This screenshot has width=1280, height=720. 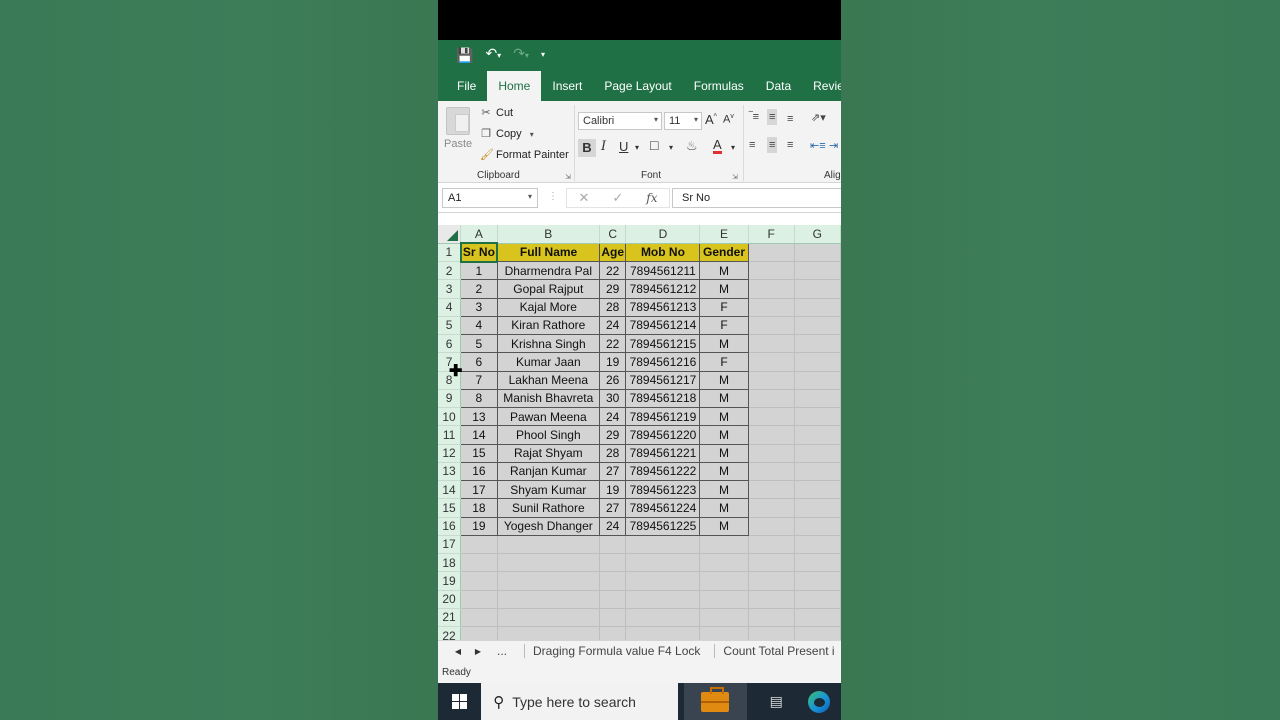 I want to click on row-header: 18, so click(x=450, y=563).